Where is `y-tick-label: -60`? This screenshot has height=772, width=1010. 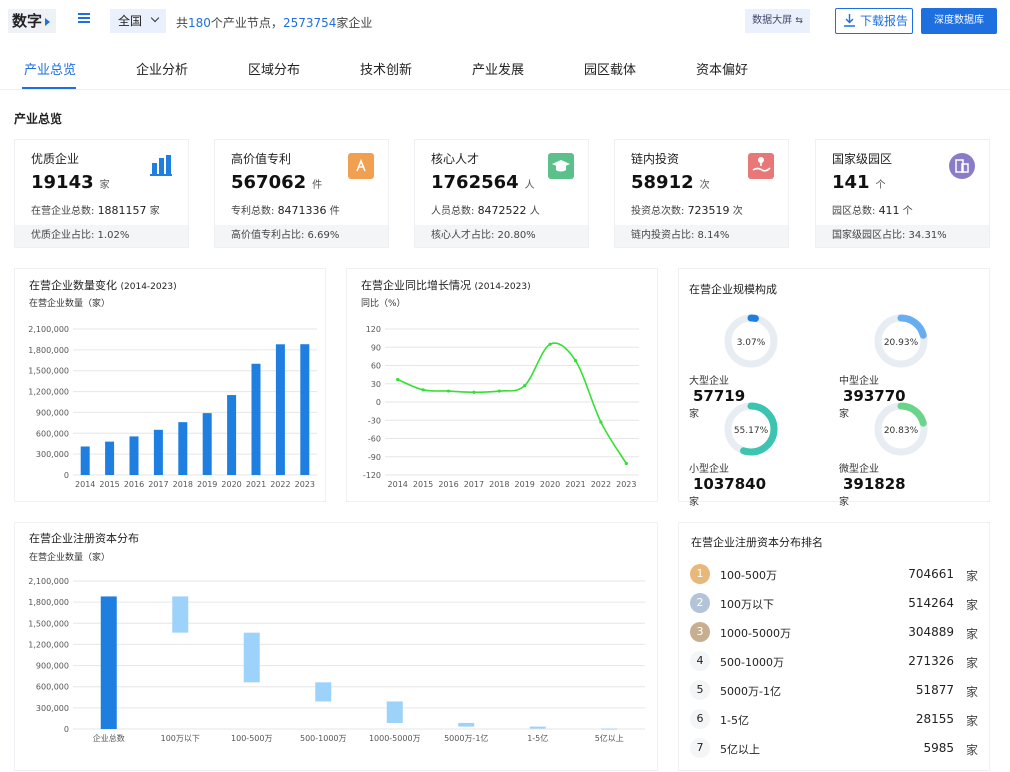 y-tick-label: -60 is located at coordinates (374, 439).